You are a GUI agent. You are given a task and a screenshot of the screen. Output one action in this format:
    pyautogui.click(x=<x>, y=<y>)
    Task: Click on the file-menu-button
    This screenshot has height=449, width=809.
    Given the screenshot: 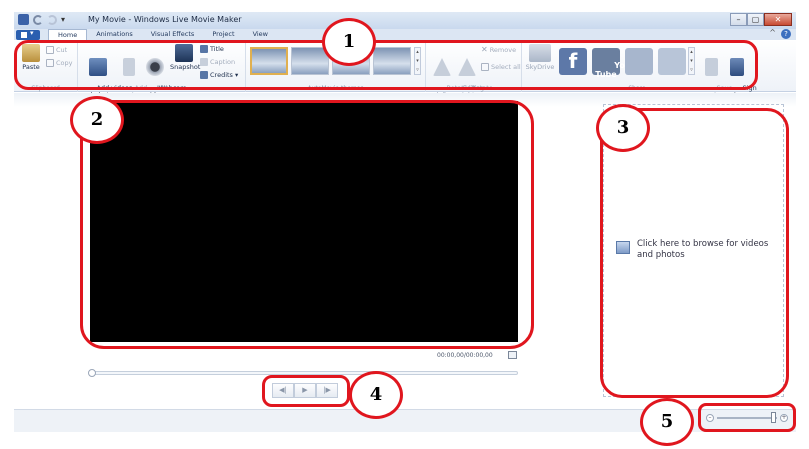 What is the action you would take?
    pyautogui.click(x=28, y=34)
    